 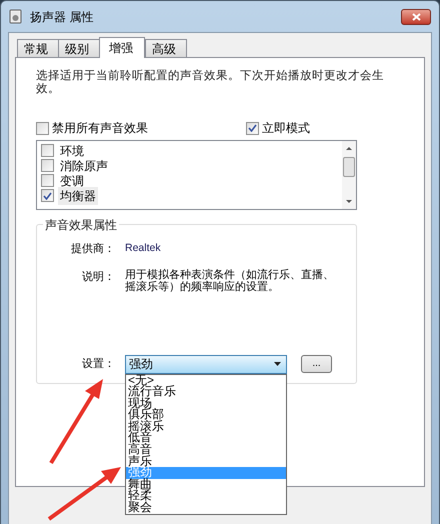 I want to click on close-button, so click(x=416, y=16).